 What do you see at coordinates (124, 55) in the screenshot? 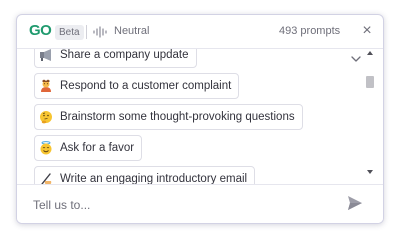
I see `prompt-label: Share a company update` at bounding box center [124, 55].